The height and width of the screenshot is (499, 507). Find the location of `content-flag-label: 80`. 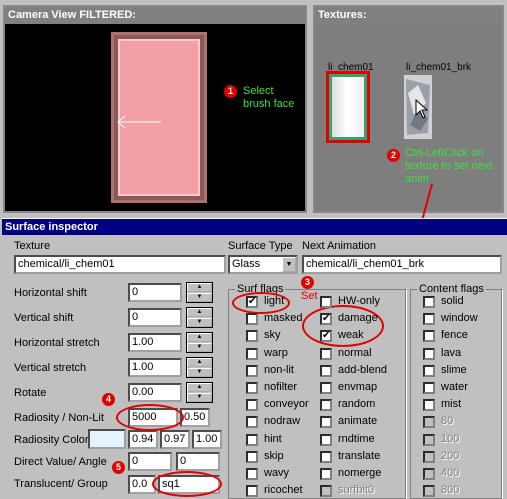

content-flag-label: 80 is located at coordinates (447, 421).